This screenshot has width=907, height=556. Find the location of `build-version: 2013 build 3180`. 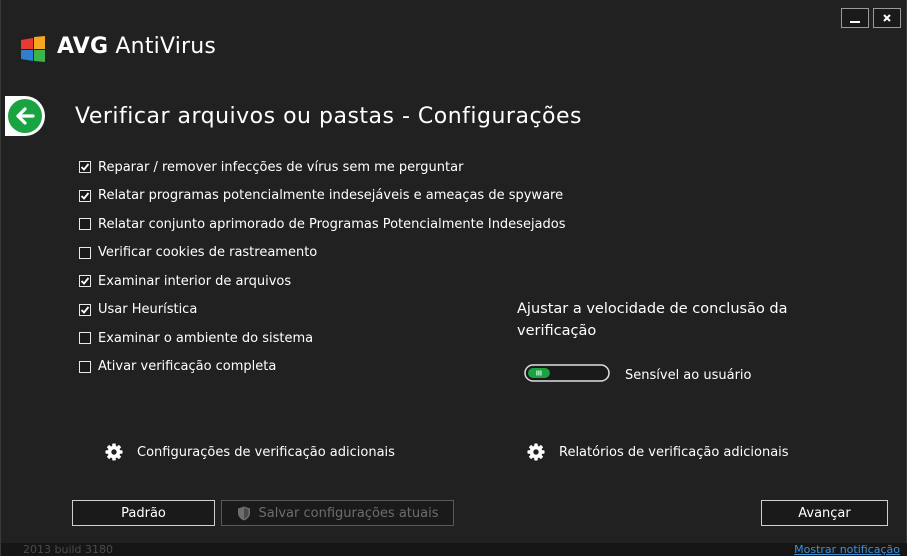

build-version: 2013 build 3180 is located at coordinates (68, 549).